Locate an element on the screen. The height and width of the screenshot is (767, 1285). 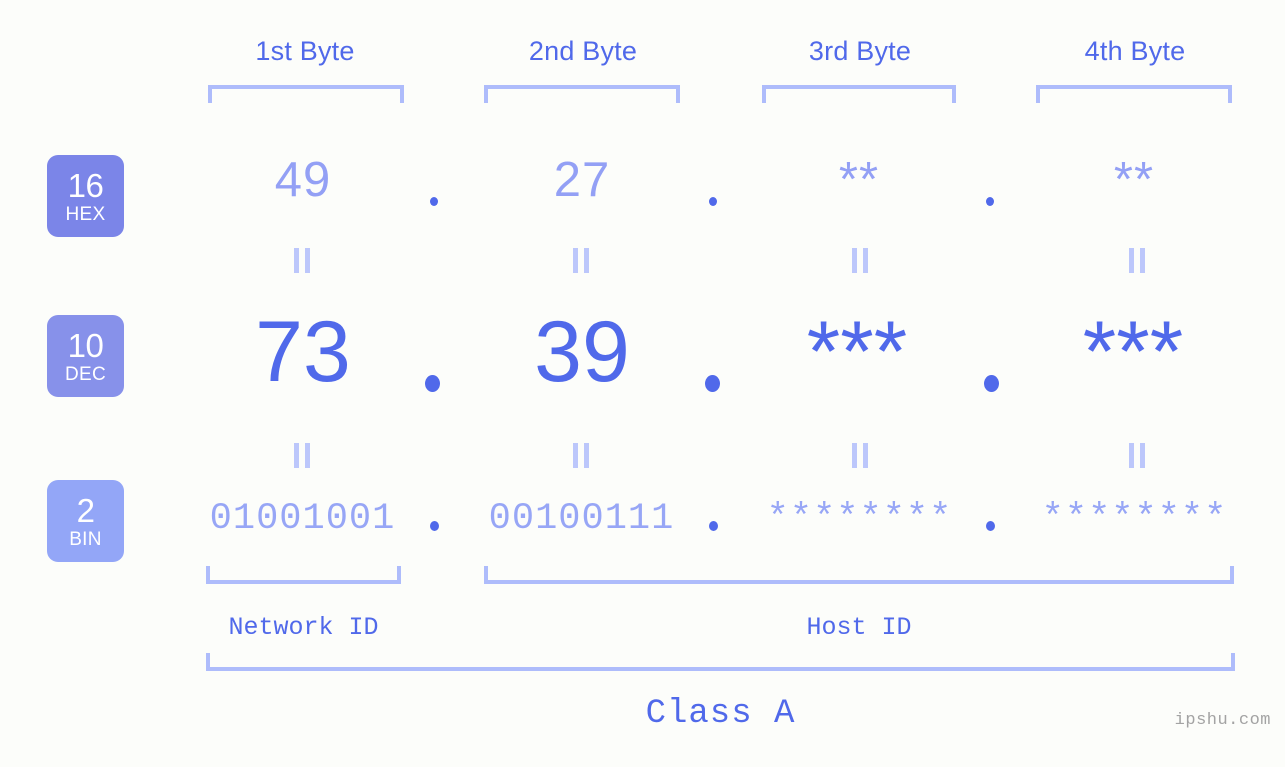
hex-byte-2: 27 is located at coordinates (582, 180).